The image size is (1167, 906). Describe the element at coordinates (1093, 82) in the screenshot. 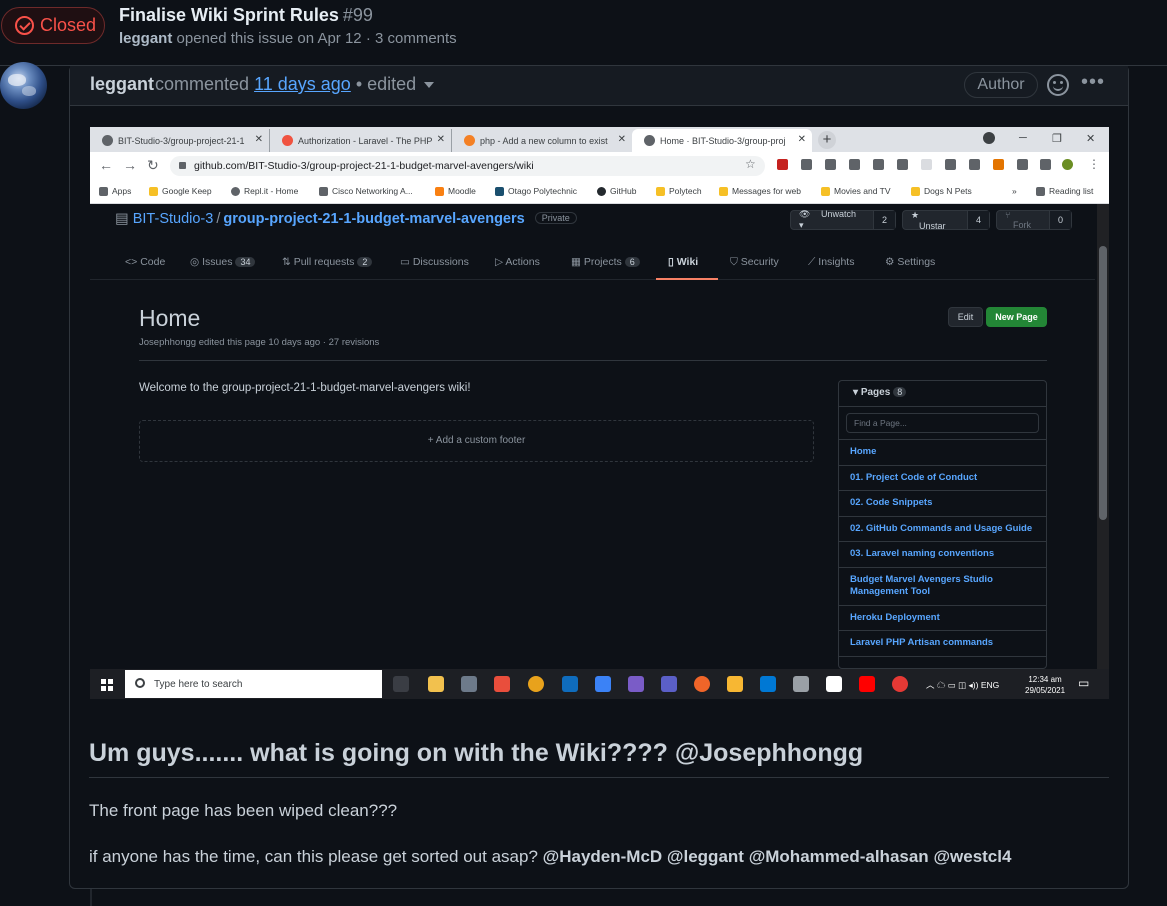

I see `more-options-icon: •••` at that location.